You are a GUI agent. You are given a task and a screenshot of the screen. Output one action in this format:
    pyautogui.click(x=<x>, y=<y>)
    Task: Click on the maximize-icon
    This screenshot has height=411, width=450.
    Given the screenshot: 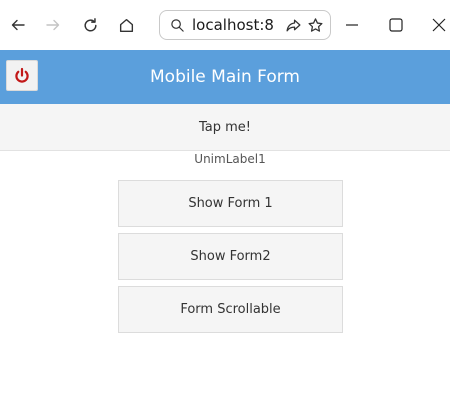 What is the action you would take?
    pyautogui.click(x=396, y=25)
    